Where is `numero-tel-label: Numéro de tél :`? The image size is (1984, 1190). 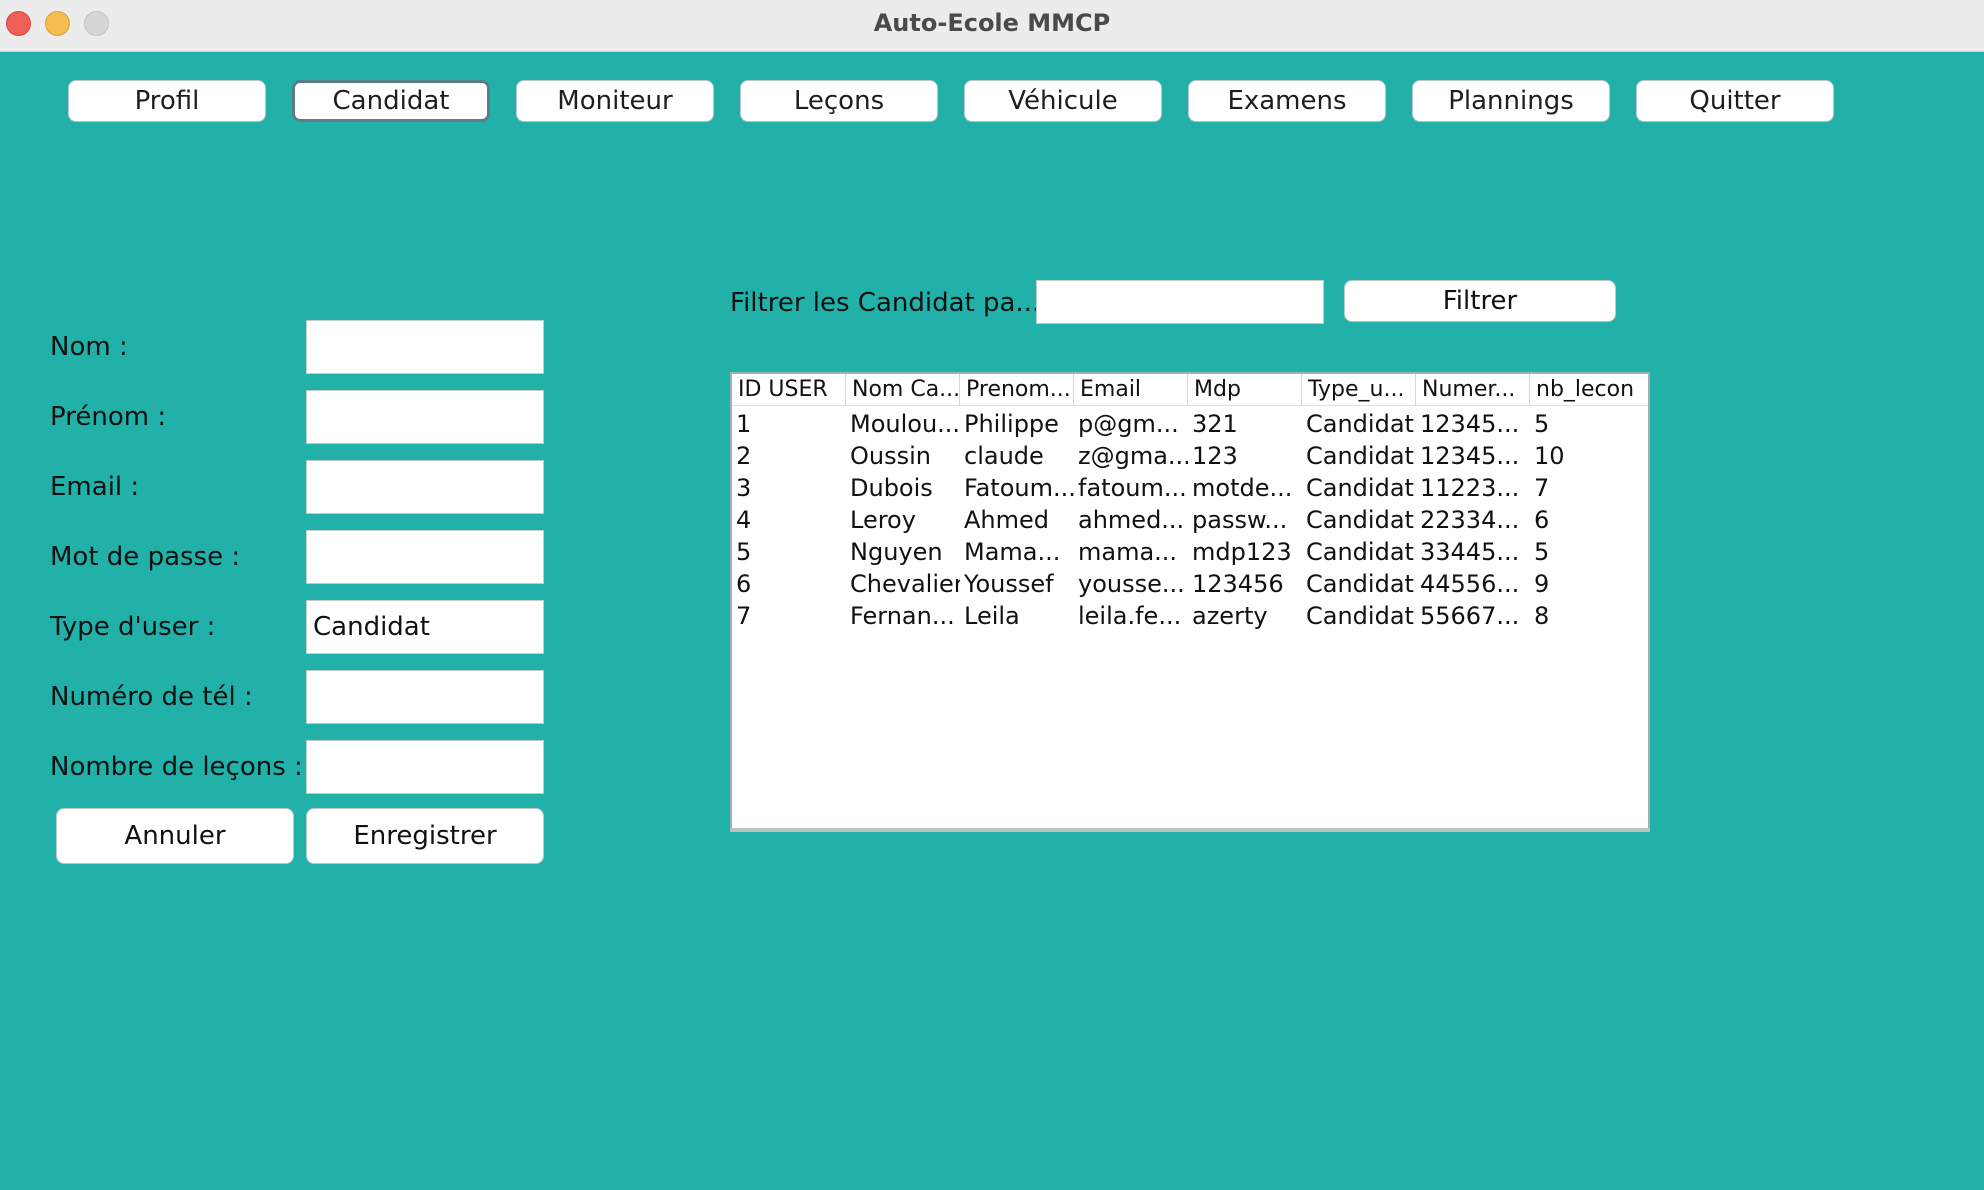
numero-tel-label: Numéro de tél : is located at coordinates (151, 697).